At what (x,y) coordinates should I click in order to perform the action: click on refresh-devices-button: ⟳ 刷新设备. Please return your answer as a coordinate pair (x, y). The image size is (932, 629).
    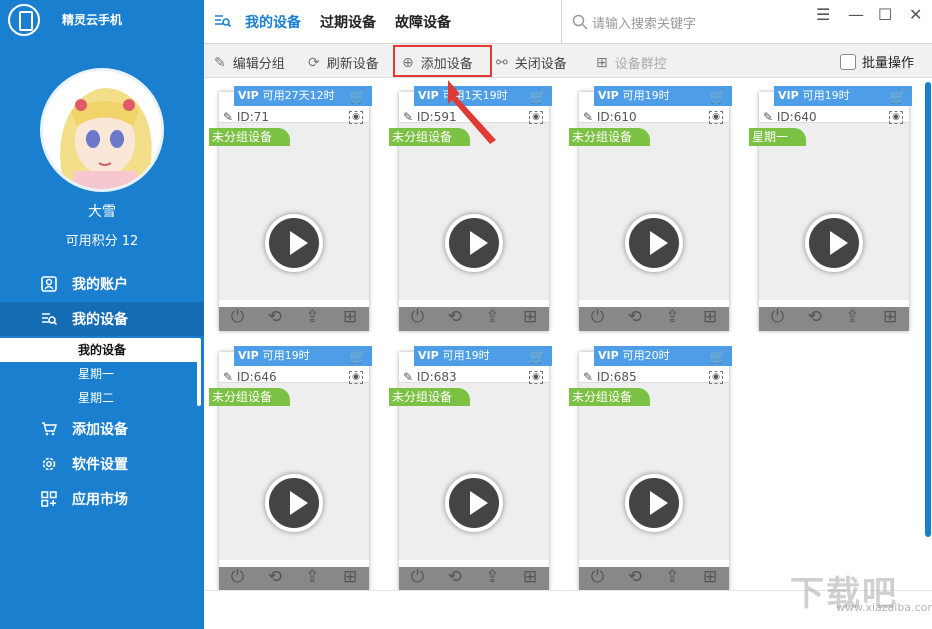
    Looking at the image, I should click on (343, 63).